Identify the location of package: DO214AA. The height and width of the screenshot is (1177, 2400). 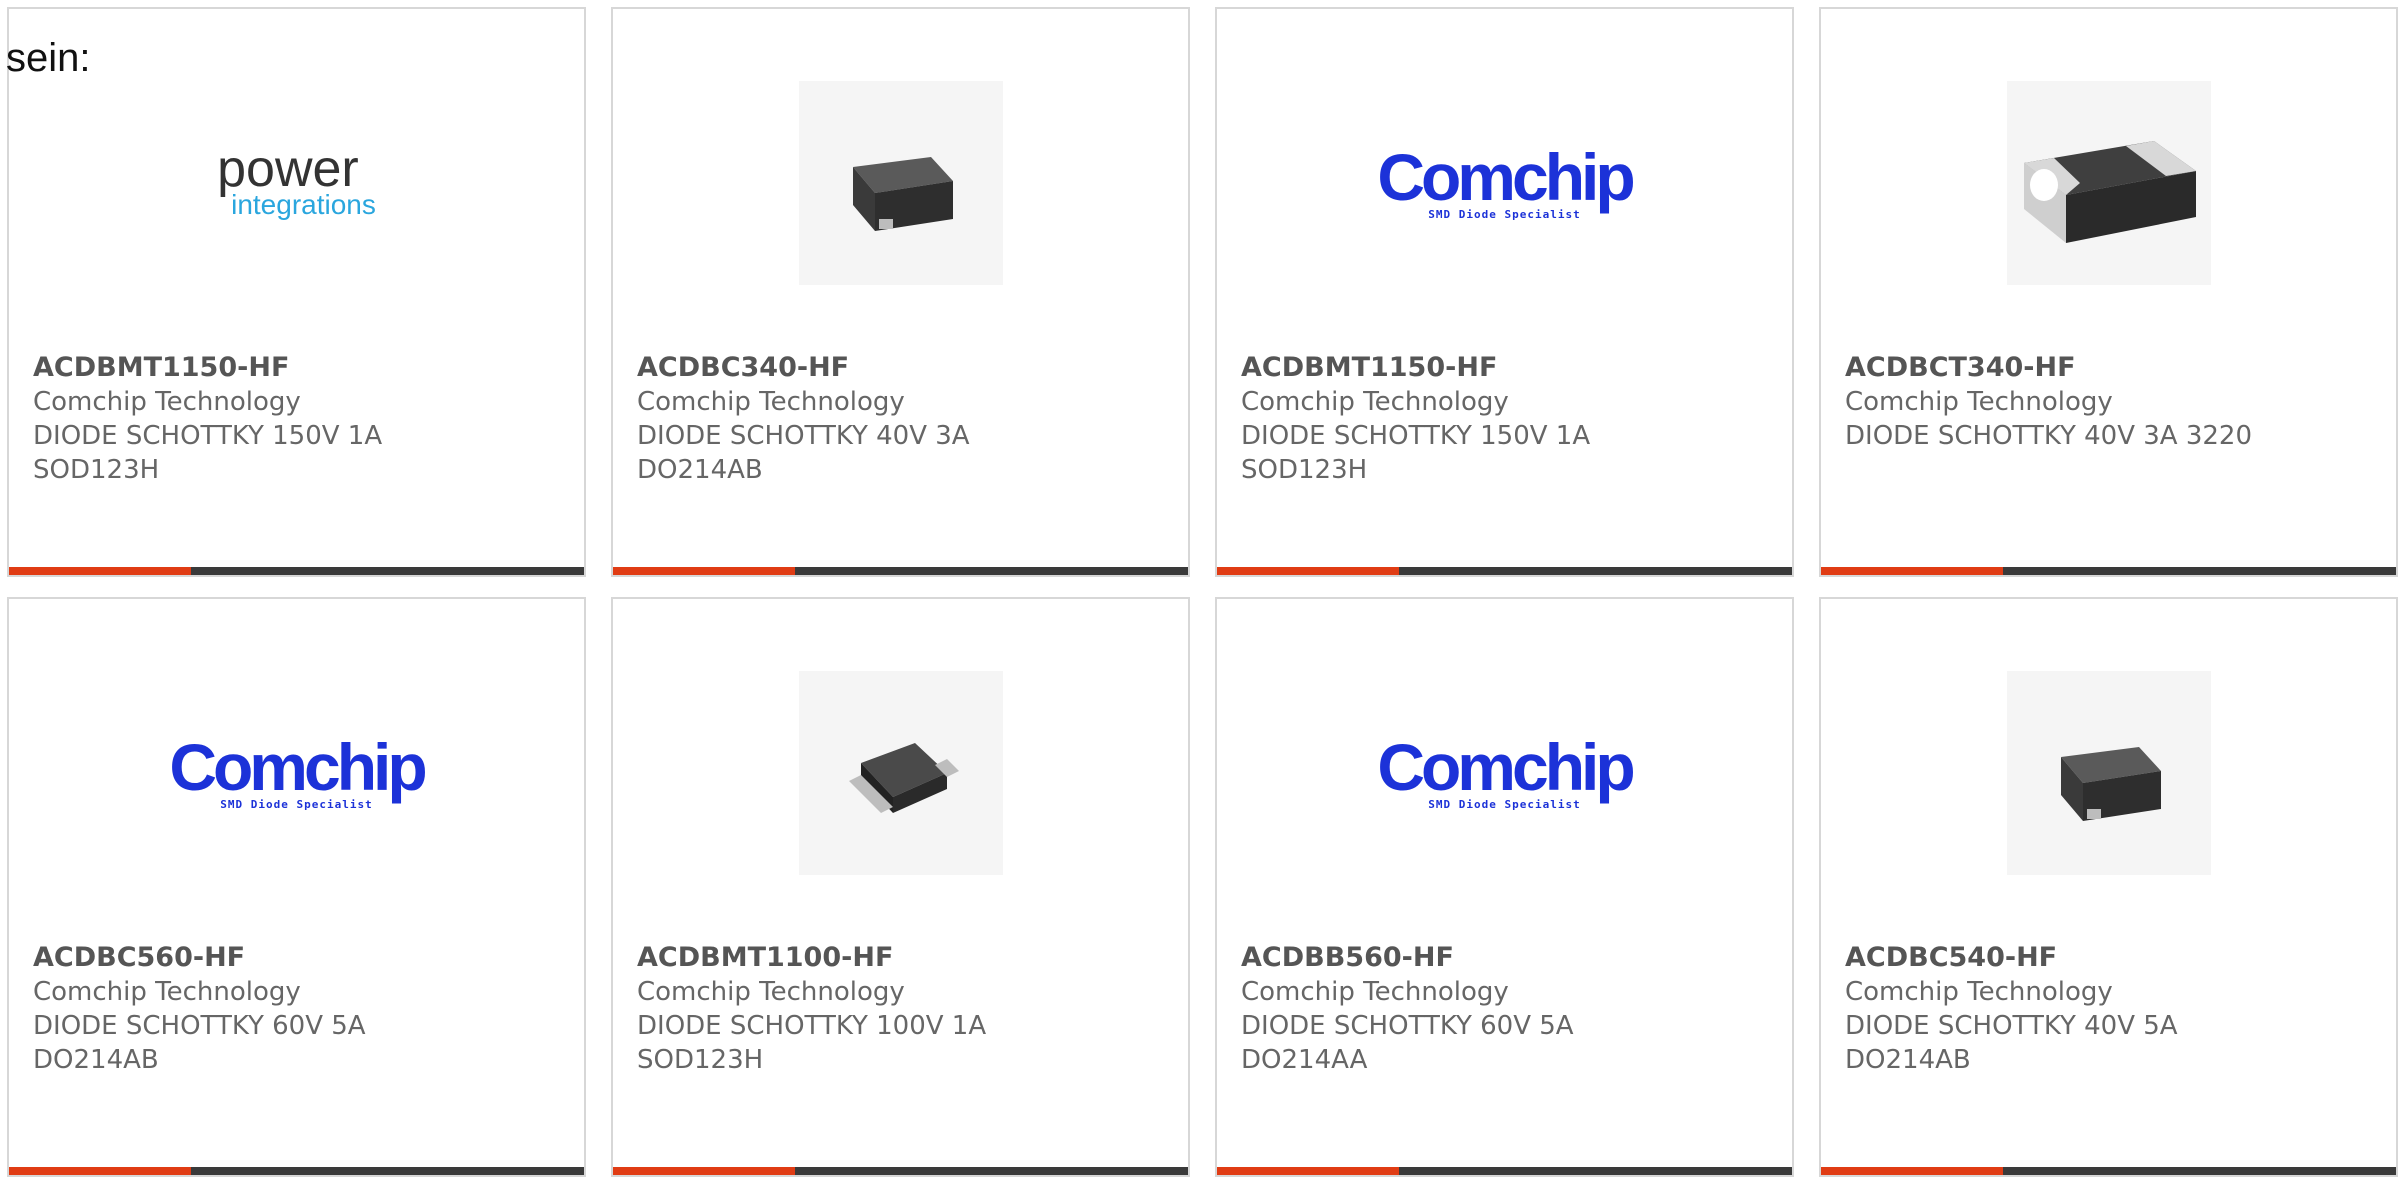
(1304, 1060).